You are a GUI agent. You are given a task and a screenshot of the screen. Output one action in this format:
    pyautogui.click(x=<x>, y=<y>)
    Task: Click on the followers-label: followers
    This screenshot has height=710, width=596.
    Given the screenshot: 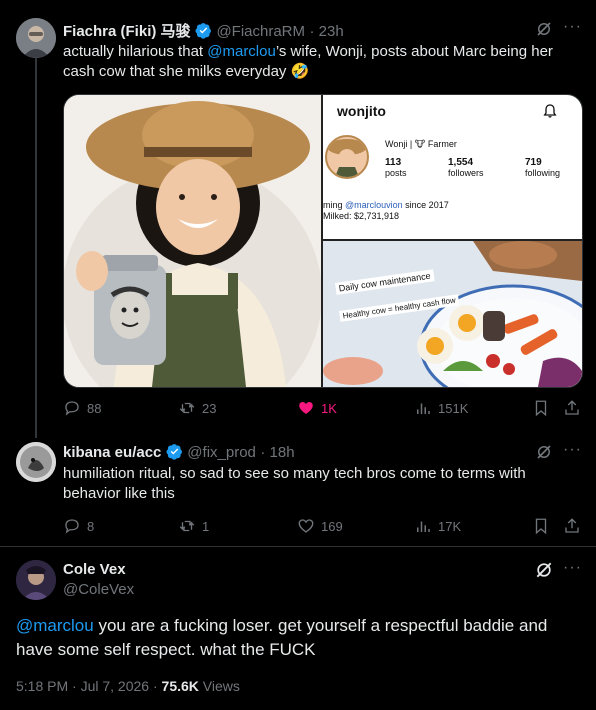 What is the action you would take?
    pyautogui.click(x=466, y=173)
    